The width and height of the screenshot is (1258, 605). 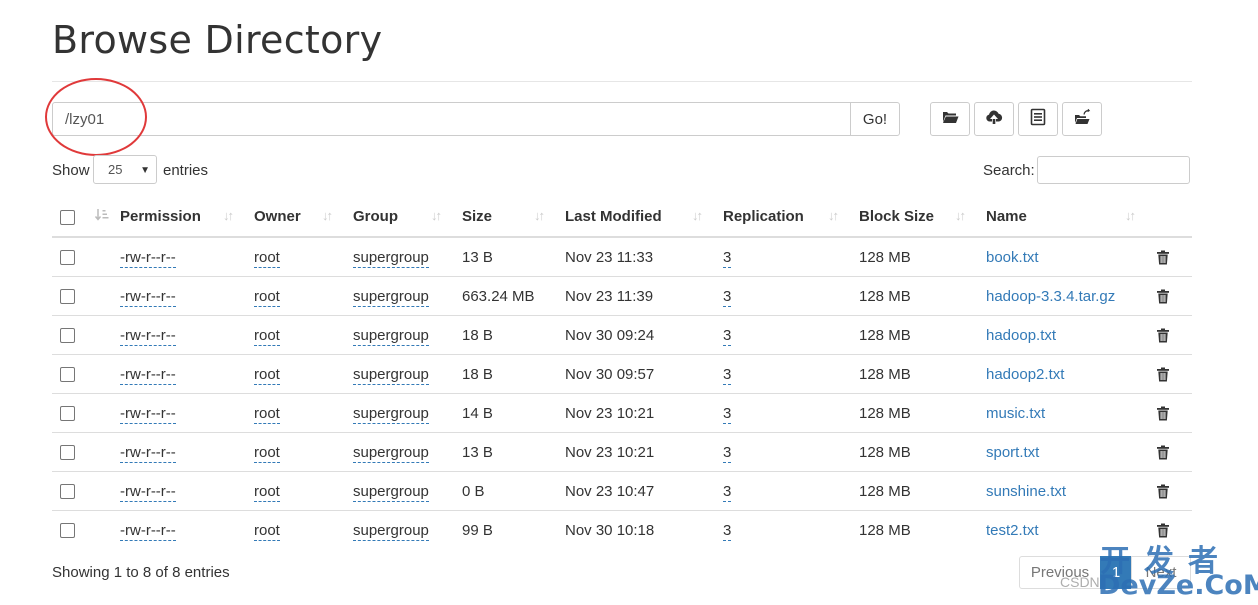 What do you see at coordinates (1012, 257) in the screenshot?
I see `file-name-link: book.txt` at bounding box center [1012, 257].